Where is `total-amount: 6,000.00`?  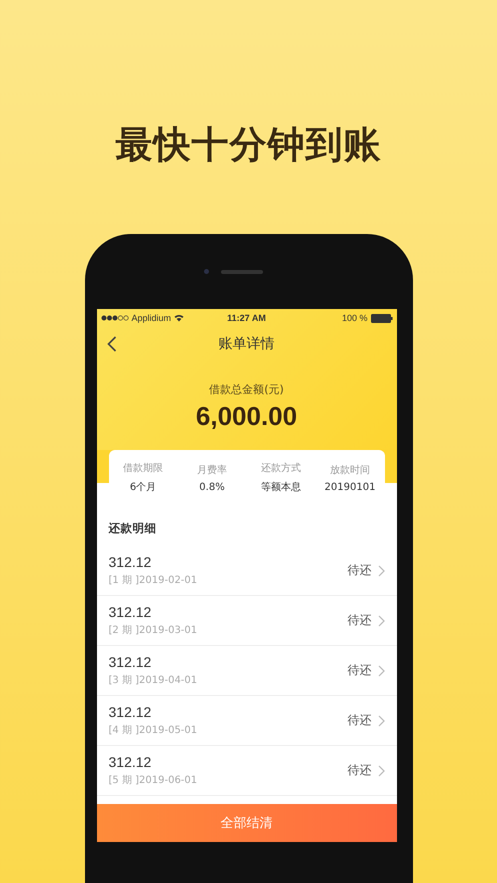
total-amount: 6,000.00 is located at coordinates (247, 416).